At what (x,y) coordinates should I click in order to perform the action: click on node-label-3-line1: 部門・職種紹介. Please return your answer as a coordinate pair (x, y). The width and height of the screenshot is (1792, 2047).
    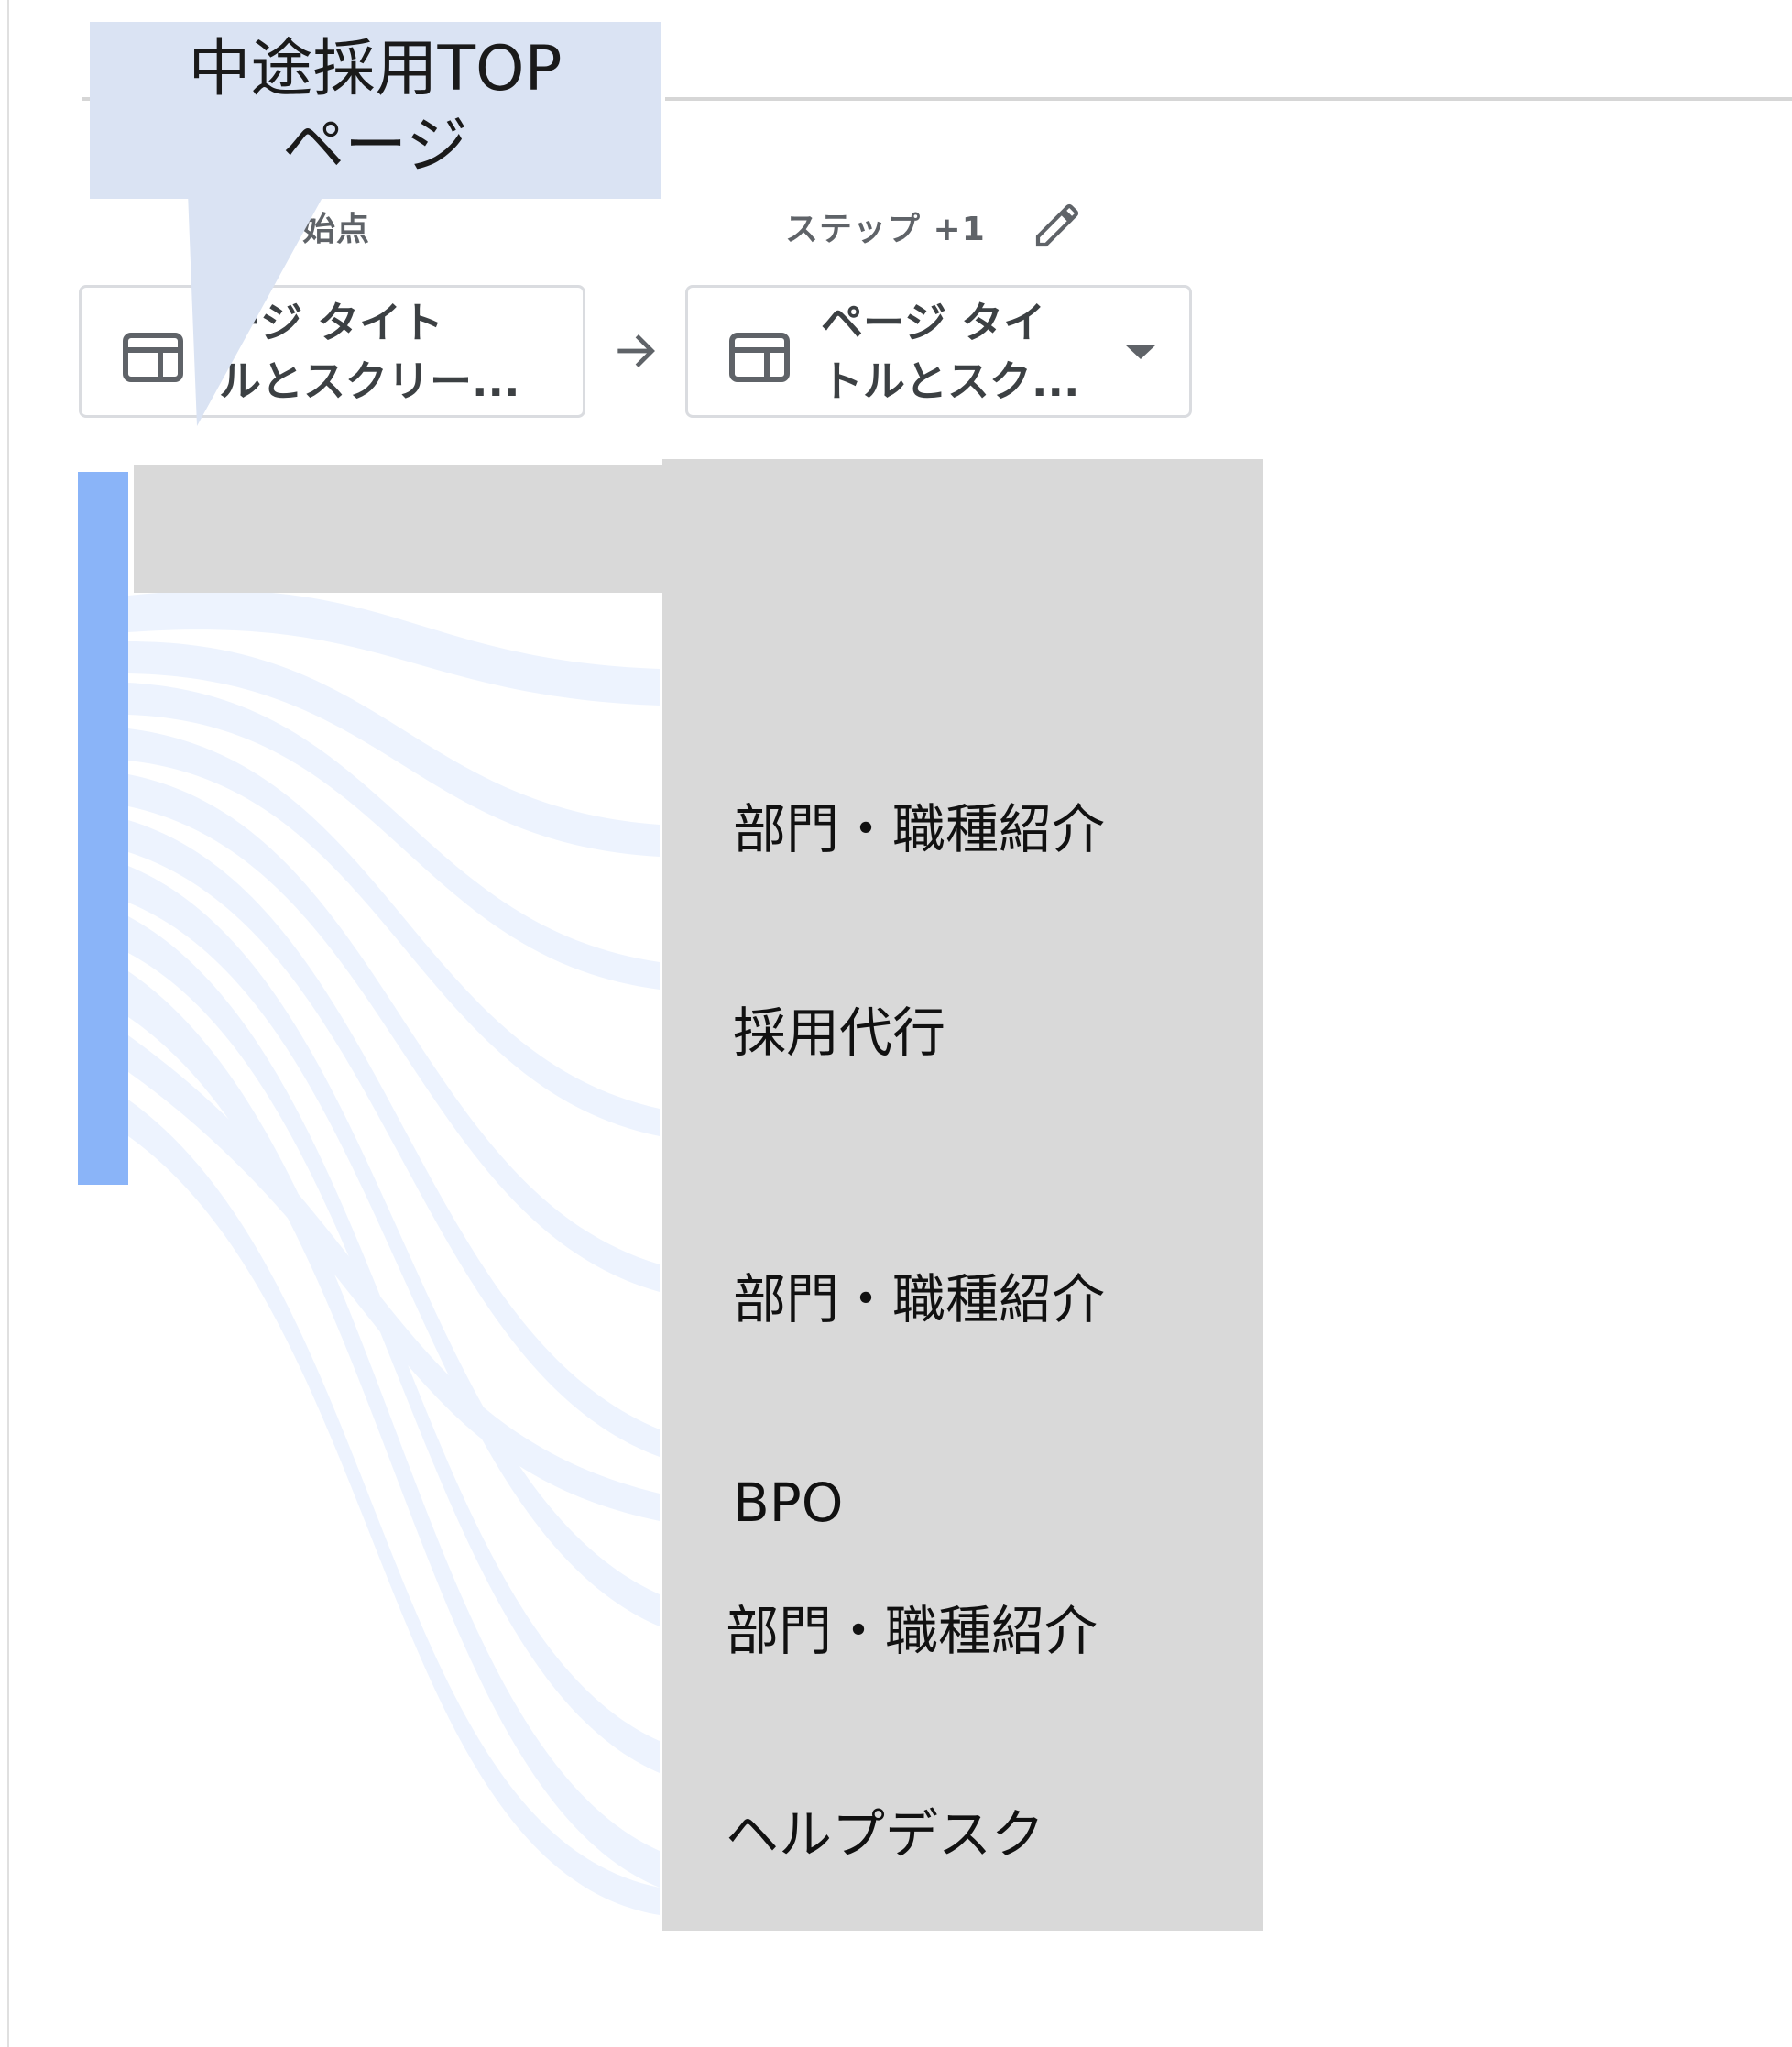
    Looking at the image, I should click on (912, 1631).